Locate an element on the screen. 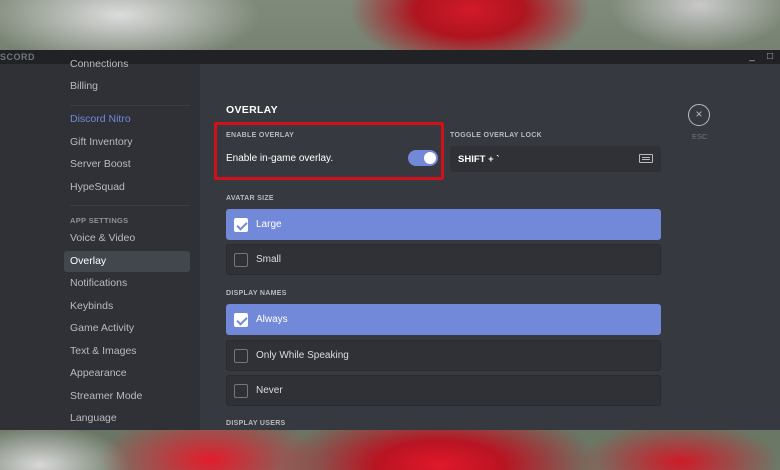  option-label: Large is located at coordinates (269, 224).